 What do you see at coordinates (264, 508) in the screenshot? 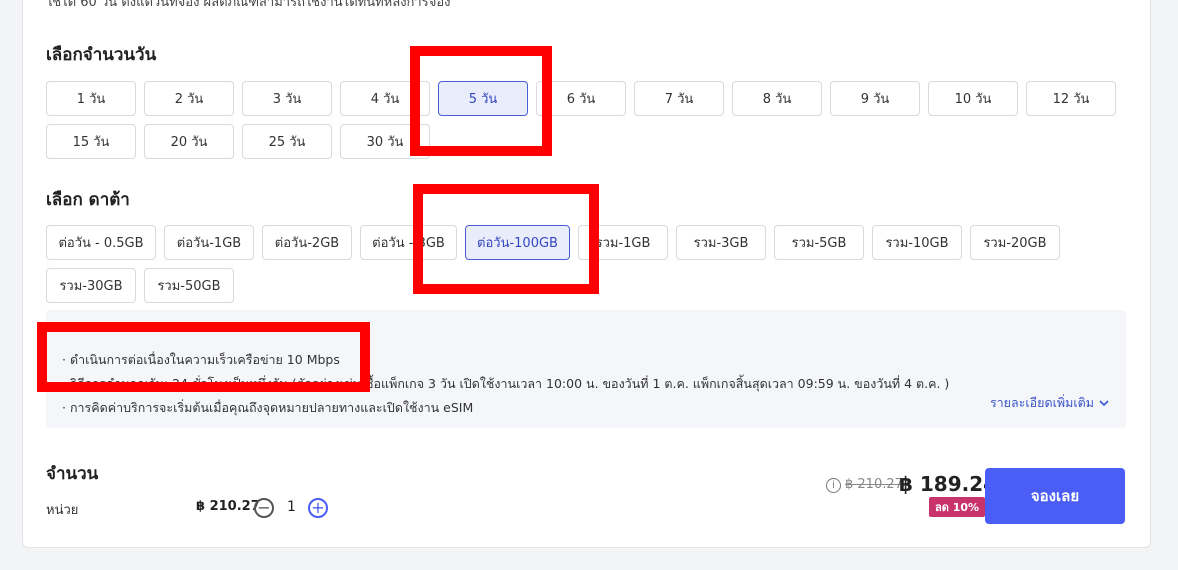
I see `minus-icon: −` at bounding box center [264, 508].